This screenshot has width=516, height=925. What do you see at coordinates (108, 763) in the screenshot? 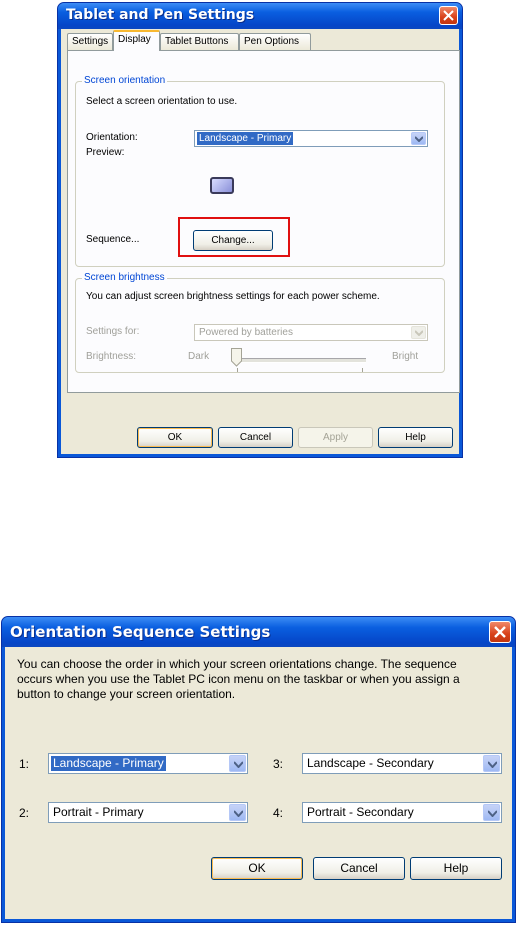
I see `slot-1-value: Landscape - Primary` at bounding box center [108, 763].